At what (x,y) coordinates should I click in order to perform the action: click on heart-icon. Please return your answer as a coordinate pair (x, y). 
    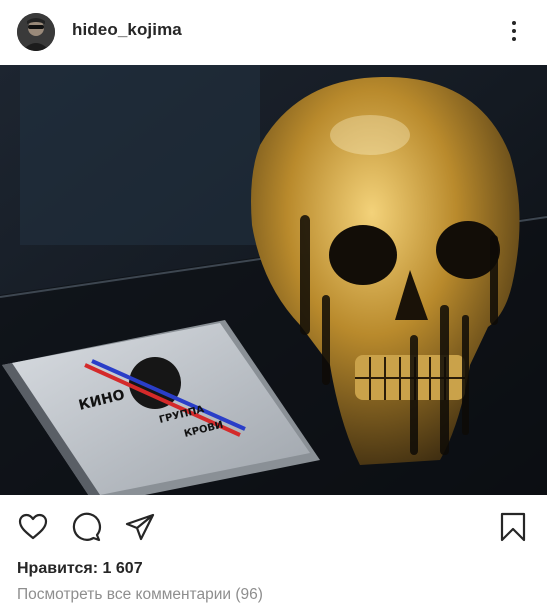
    Looking at the image, I should click on (33, 527).